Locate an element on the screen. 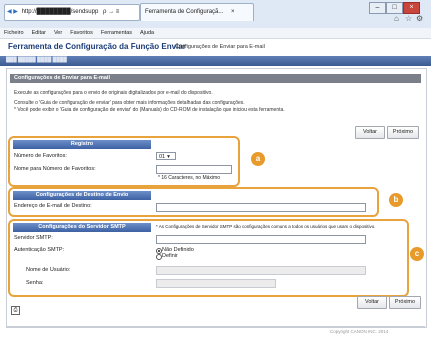 The image size is (431, 339). callout-a: a is located at coordinates (258, 159).